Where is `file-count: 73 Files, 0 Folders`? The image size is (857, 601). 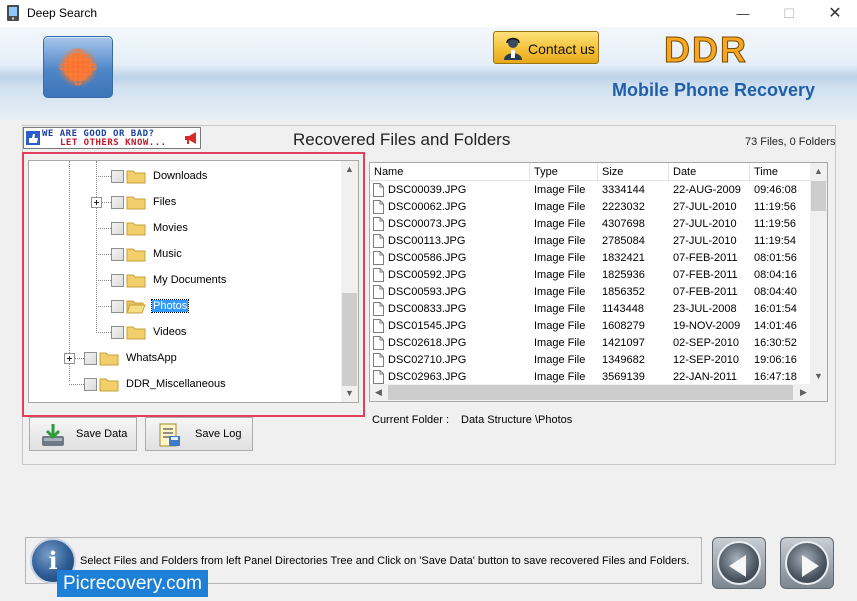
file-count: 73 Files, 0 Folders is located at coordinates (790, 142).